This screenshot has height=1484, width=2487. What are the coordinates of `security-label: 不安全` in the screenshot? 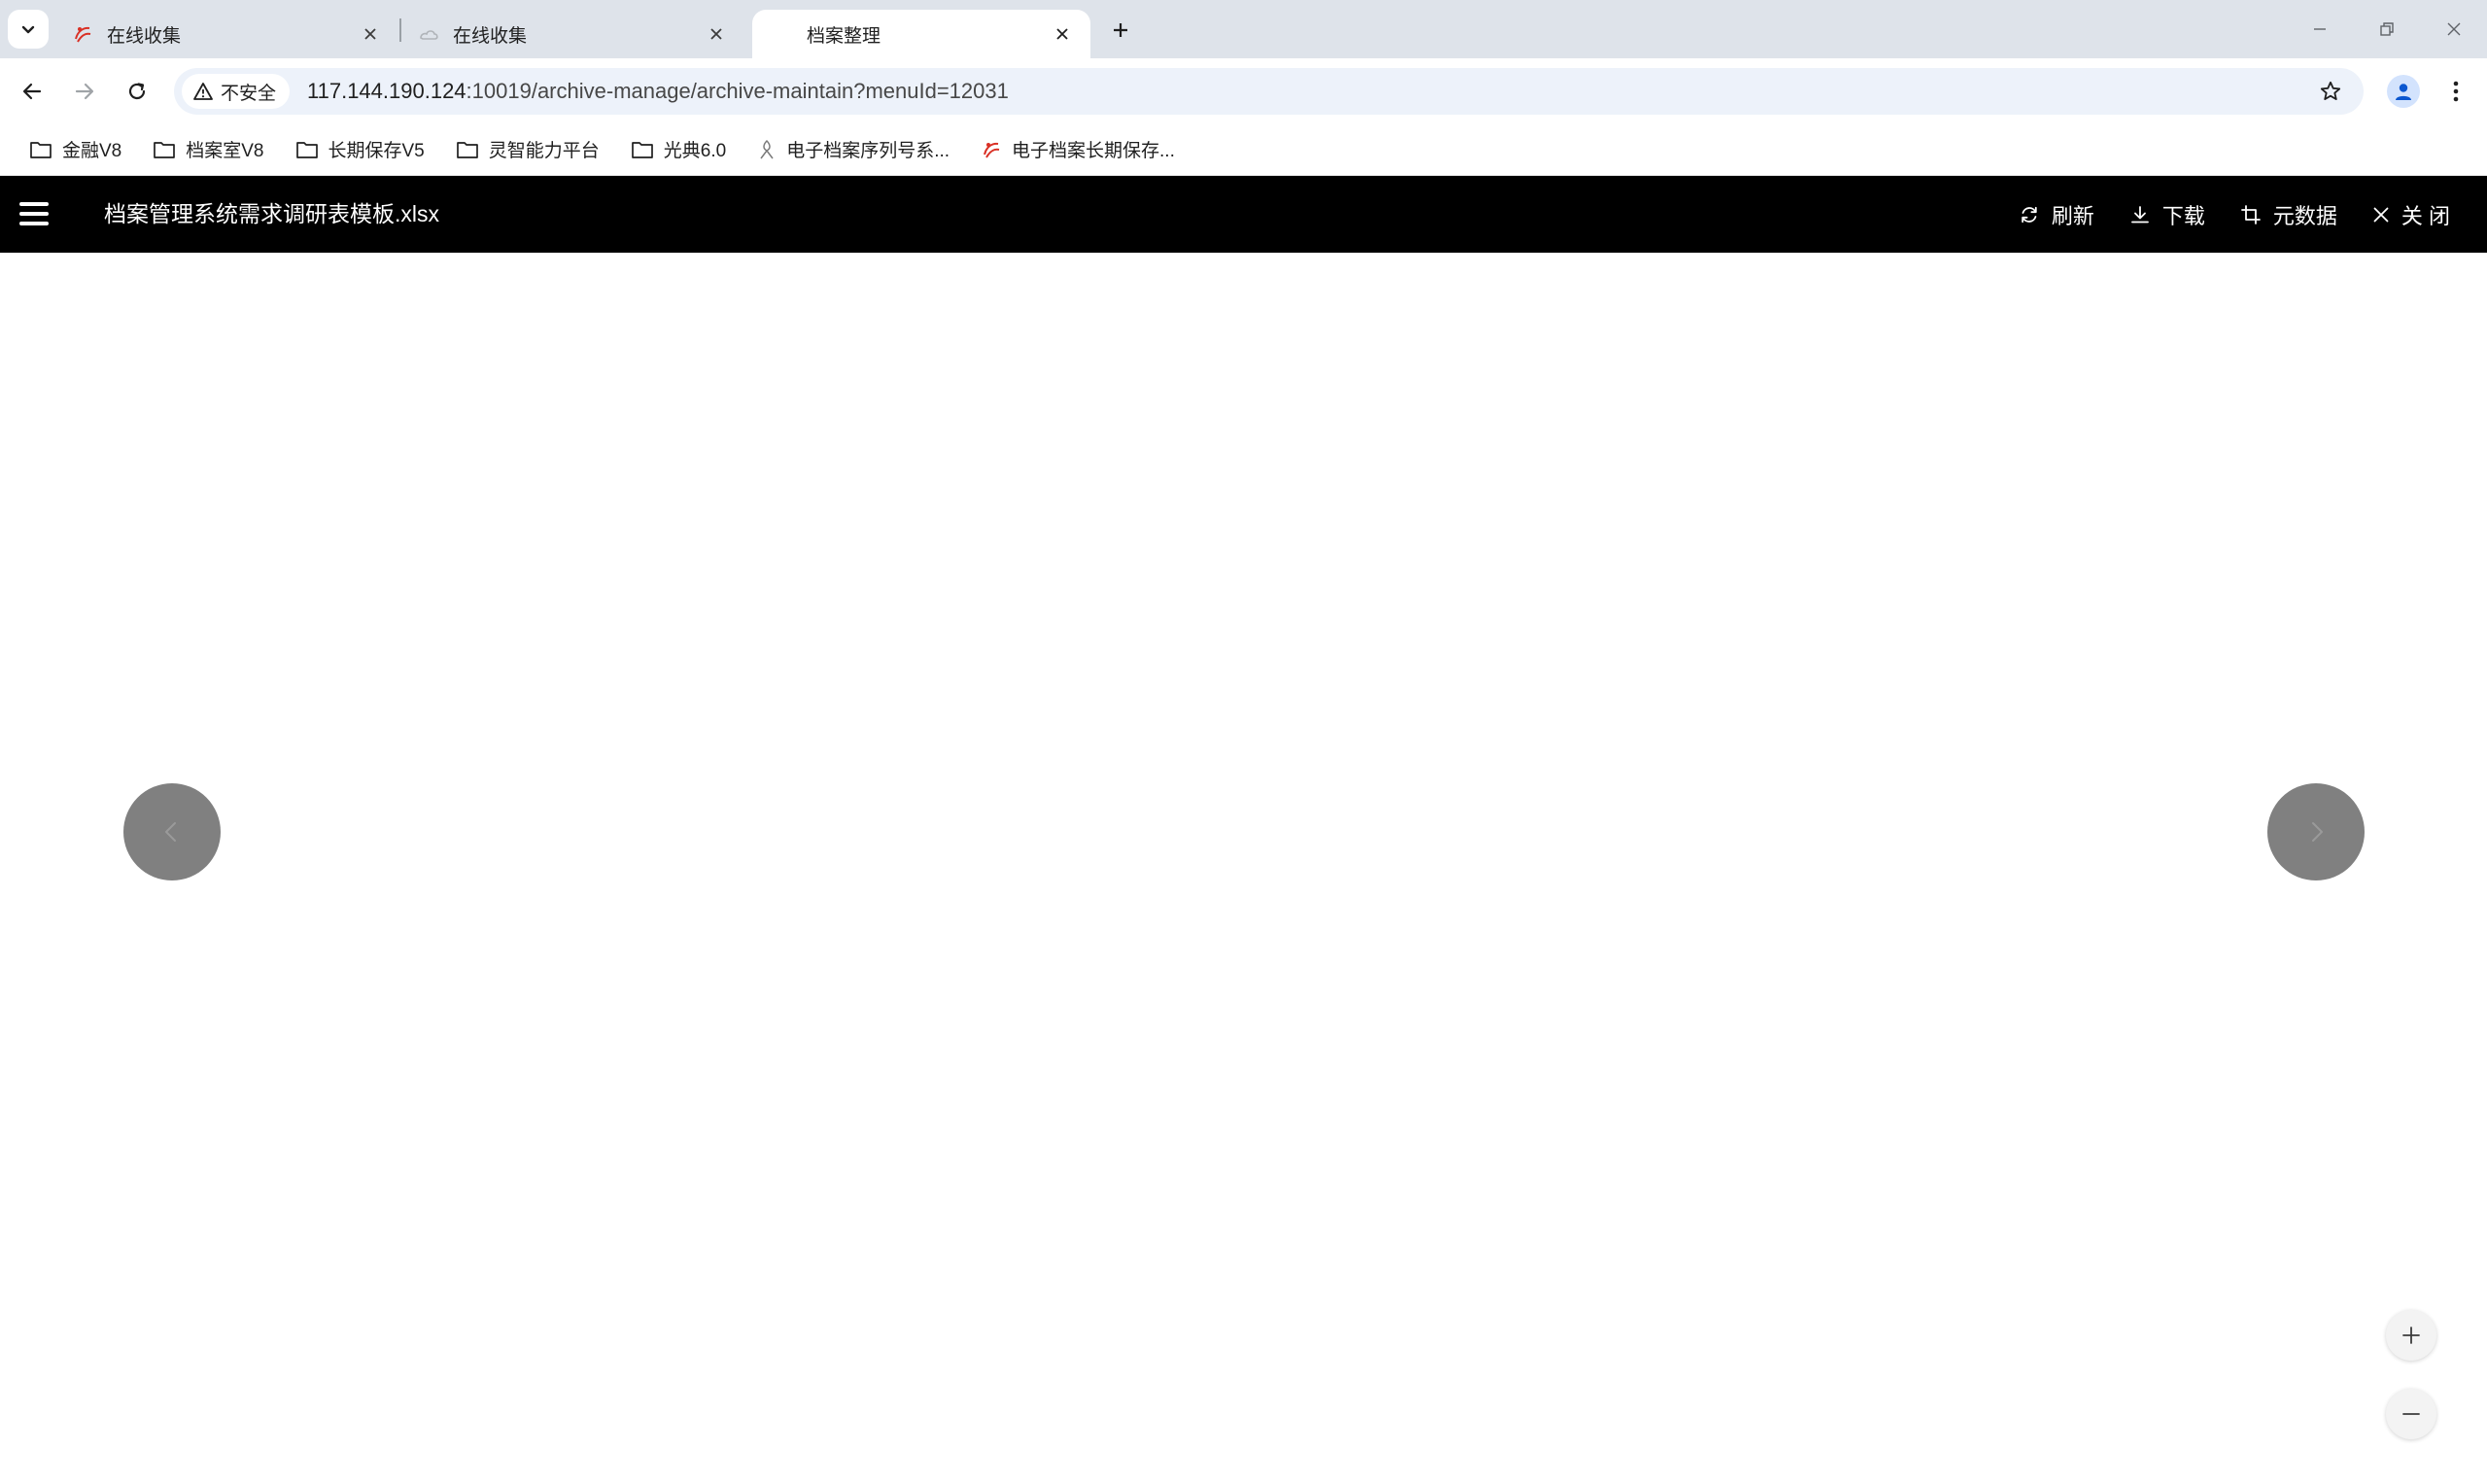 It's located at (249, 93).